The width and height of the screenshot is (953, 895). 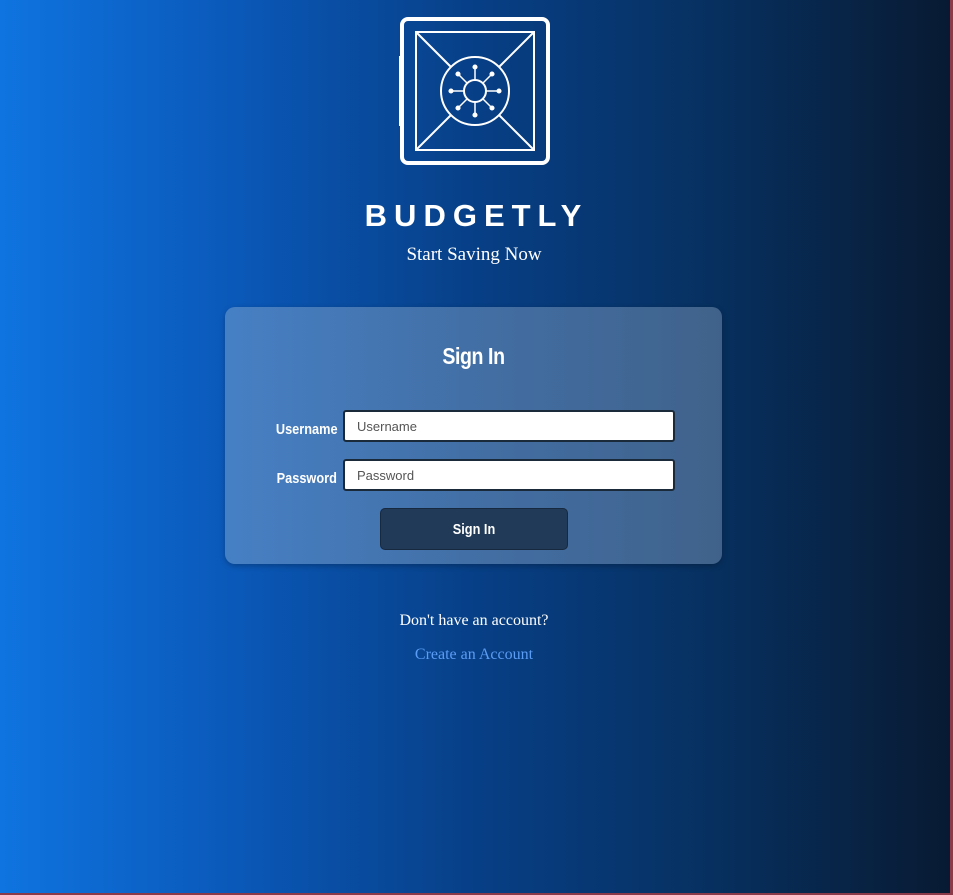 What do you see at coordinates (474, 655) in the screenshot?
I see `create-account-link: Create an Account` at bounding box center [474, 655].